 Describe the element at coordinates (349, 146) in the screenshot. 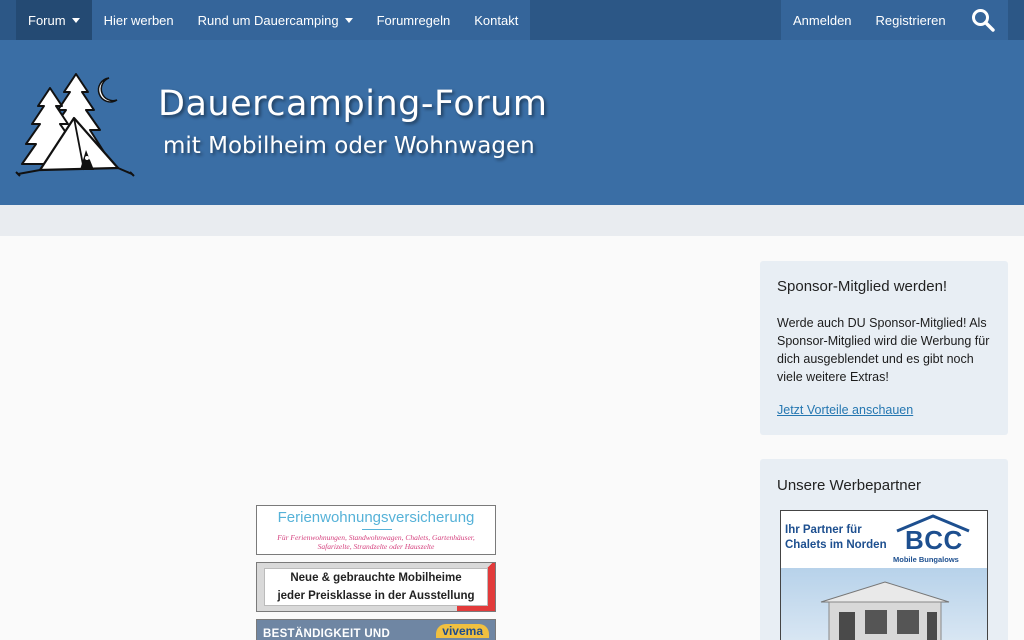

I see `site-subtitle: mit Mobilheim oder Wohnwagen` at that location.